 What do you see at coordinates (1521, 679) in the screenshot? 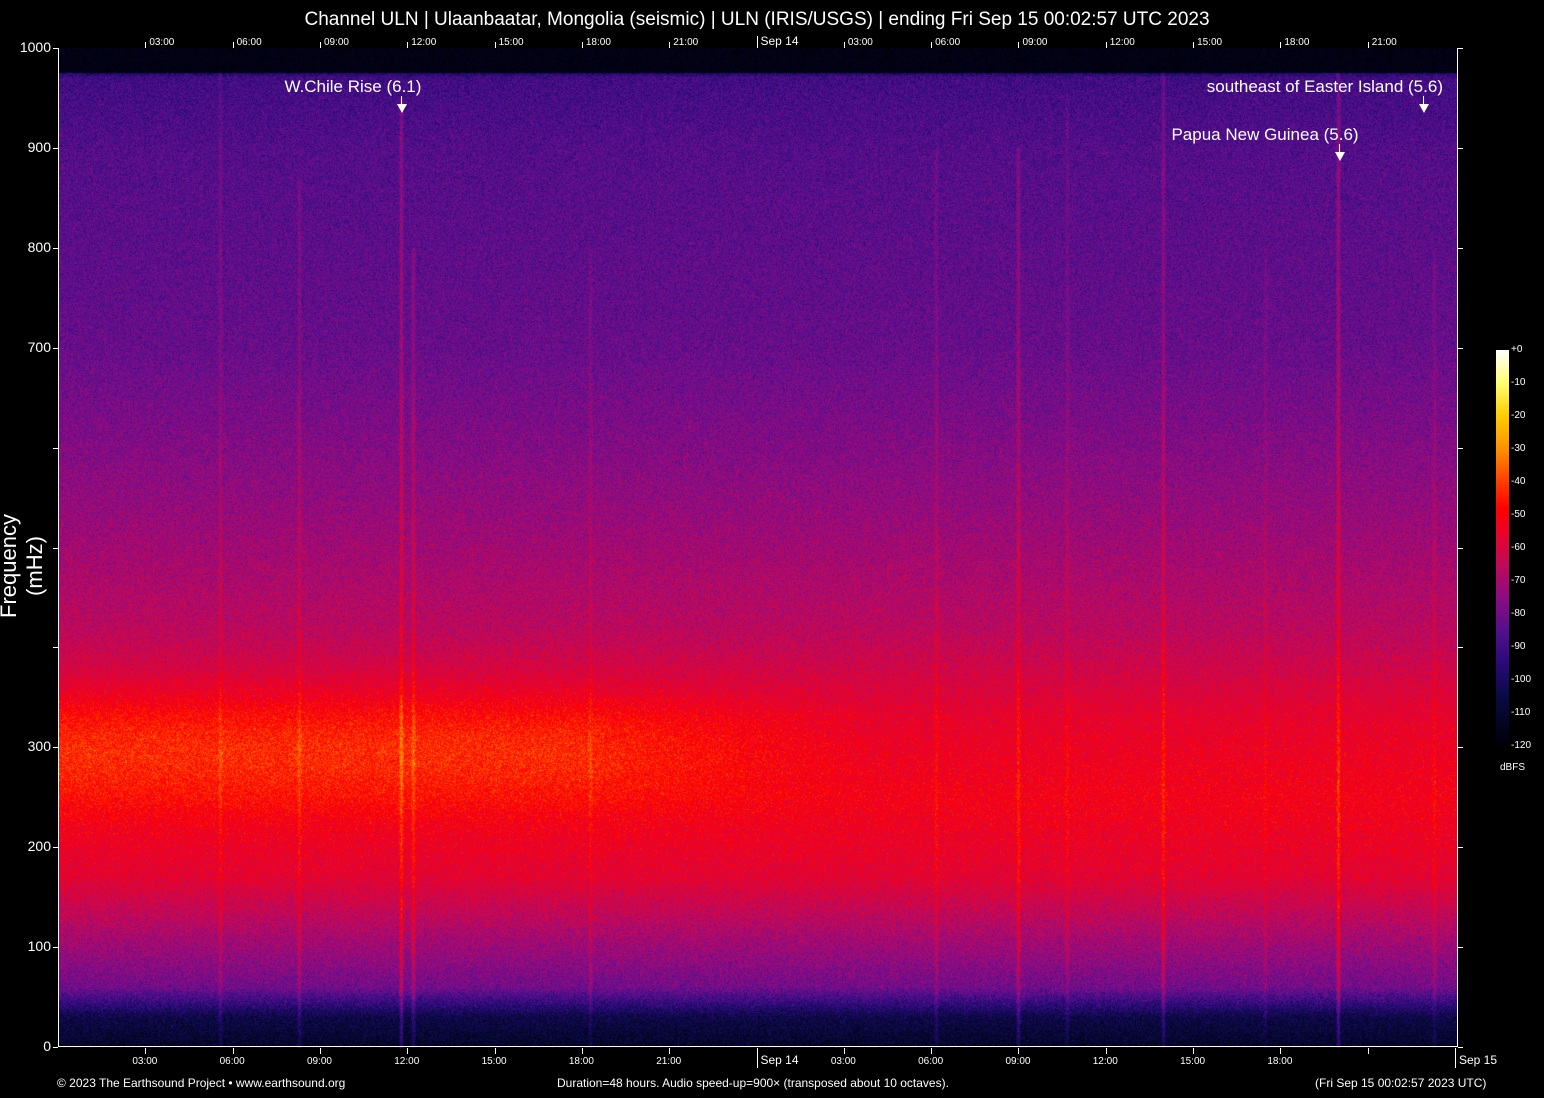
I see `colorbar-tick-label: -100` at bounding box center [1521, 679].